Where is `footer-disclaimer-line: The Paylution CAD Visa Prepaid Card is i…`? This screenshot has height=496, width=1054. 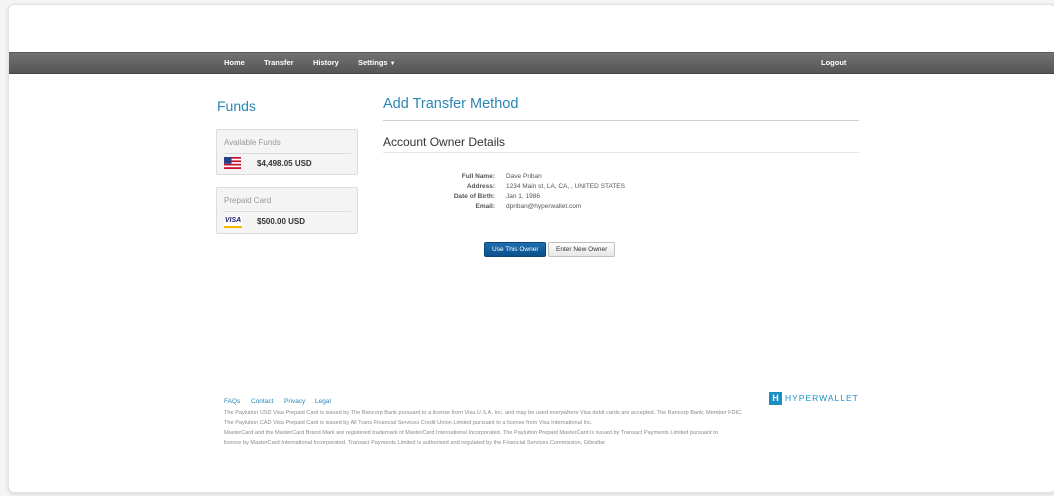
footer-disclaimer-line: The Paylution CAD Visa Prepaid Card is i… is located at coordinates (408, 423).